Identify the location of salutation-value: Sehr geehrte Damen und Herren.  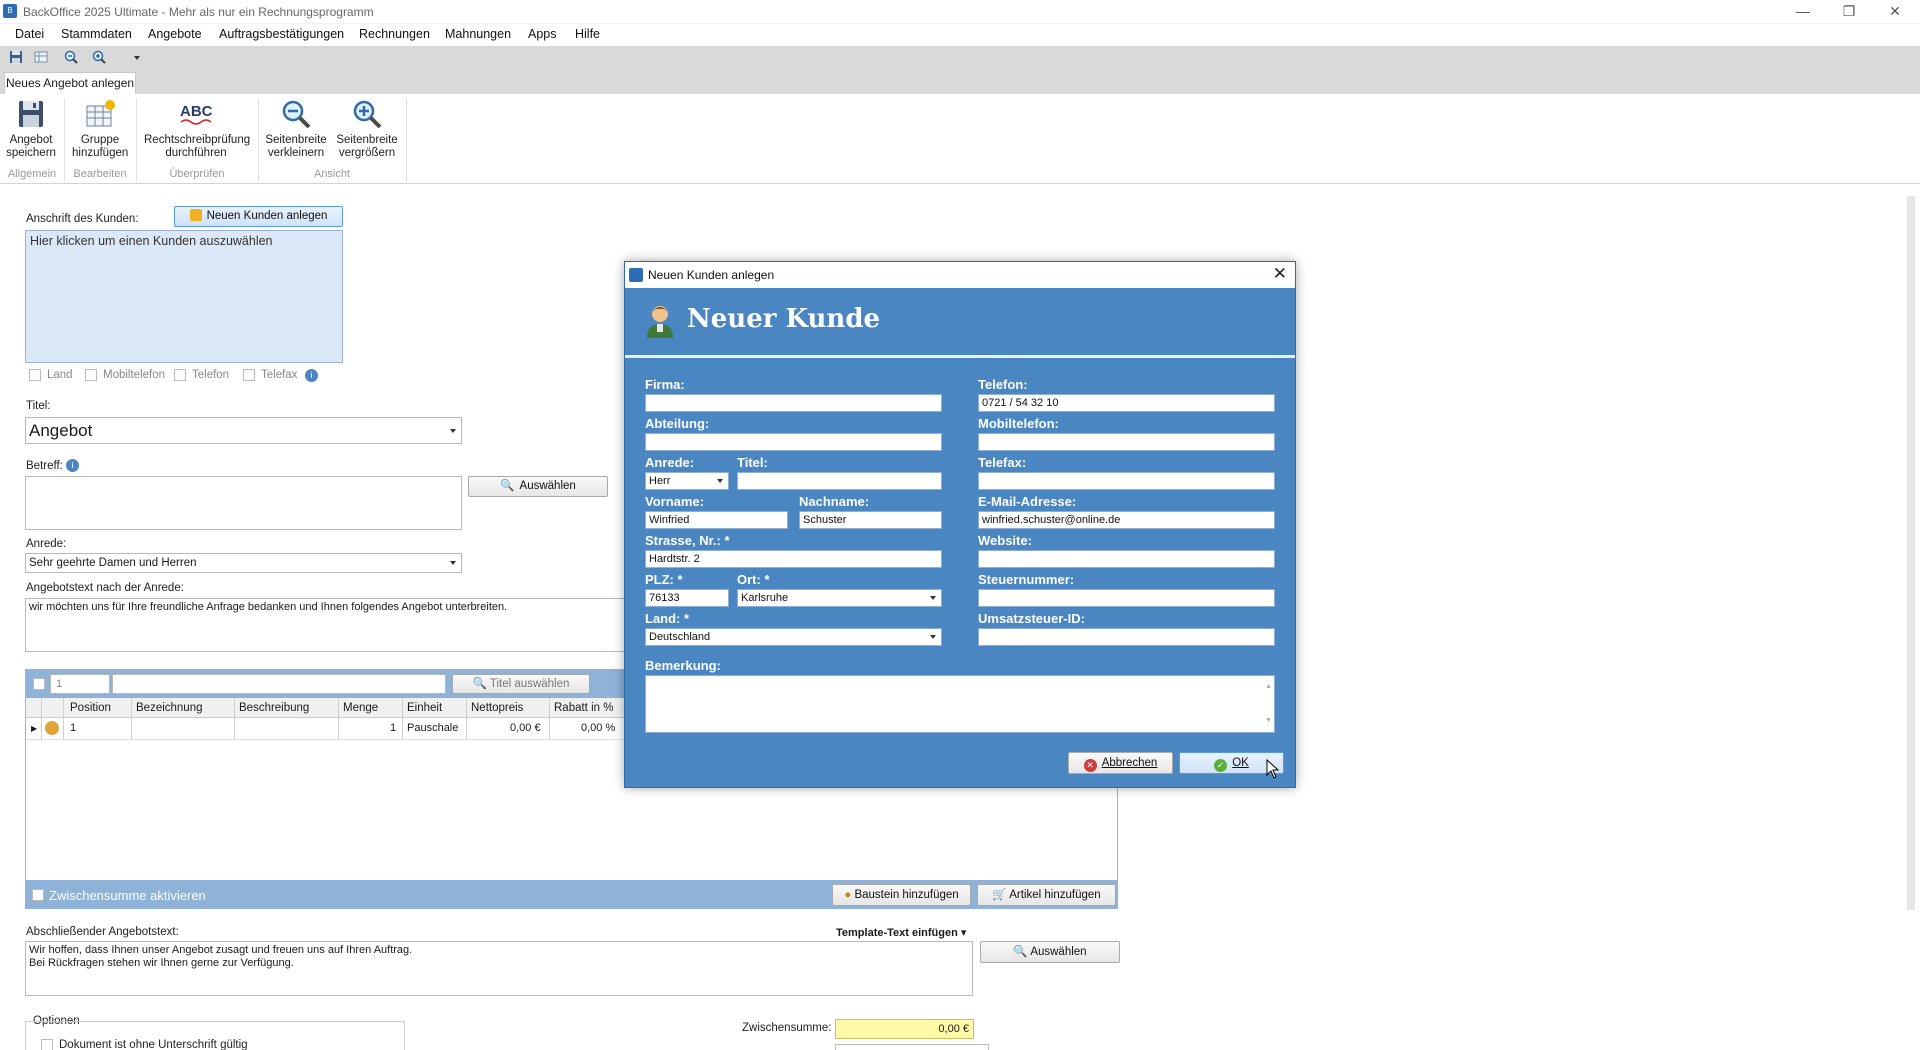
(113, 563).